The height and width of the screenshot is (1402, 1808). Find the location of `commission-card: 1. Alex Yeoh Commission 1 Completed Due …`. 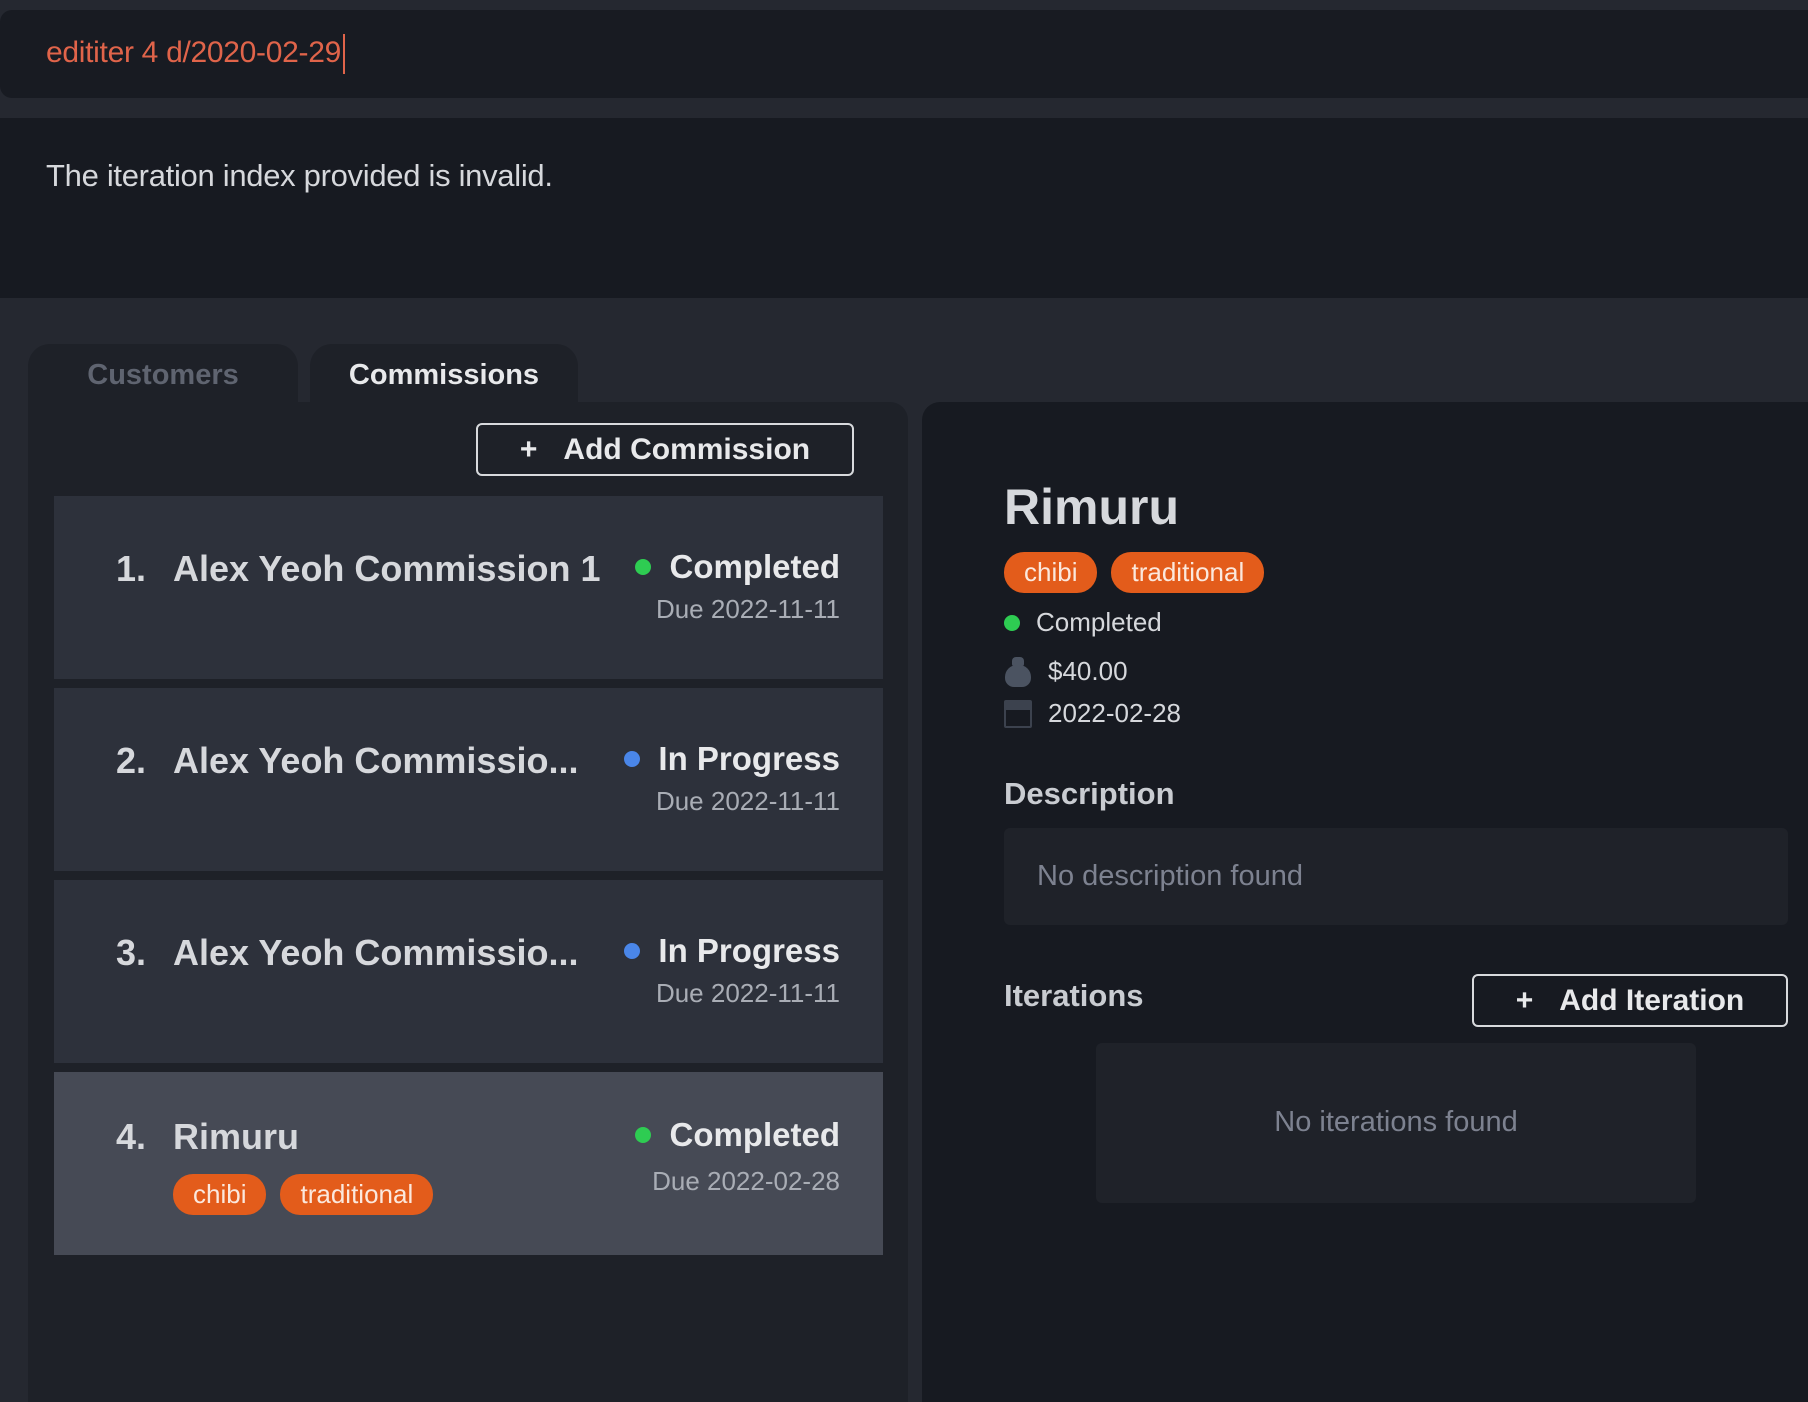

commission-card: 1. Alex Yeoh Commission 1 Completed Due … is located at coordinates (468, 587).